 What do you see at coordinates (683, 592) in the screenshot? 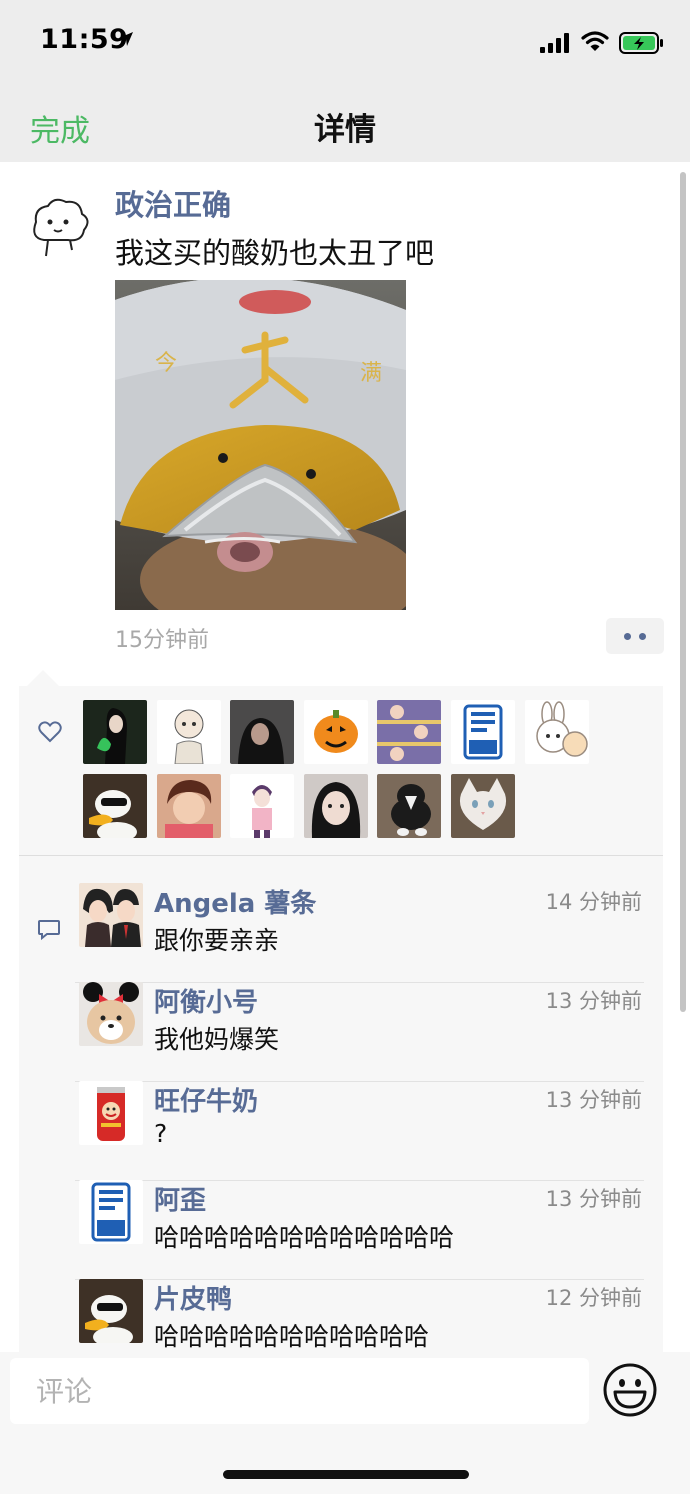
I see `scrollbar` at bounding box center [683, 592].